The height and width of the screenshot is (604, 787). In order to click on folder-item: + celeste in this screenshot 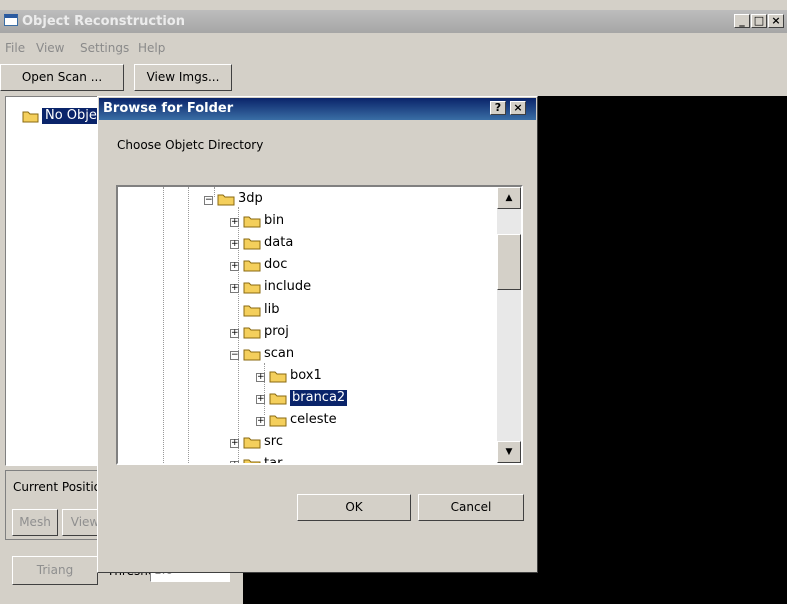, I will do `click(308, 421)`.